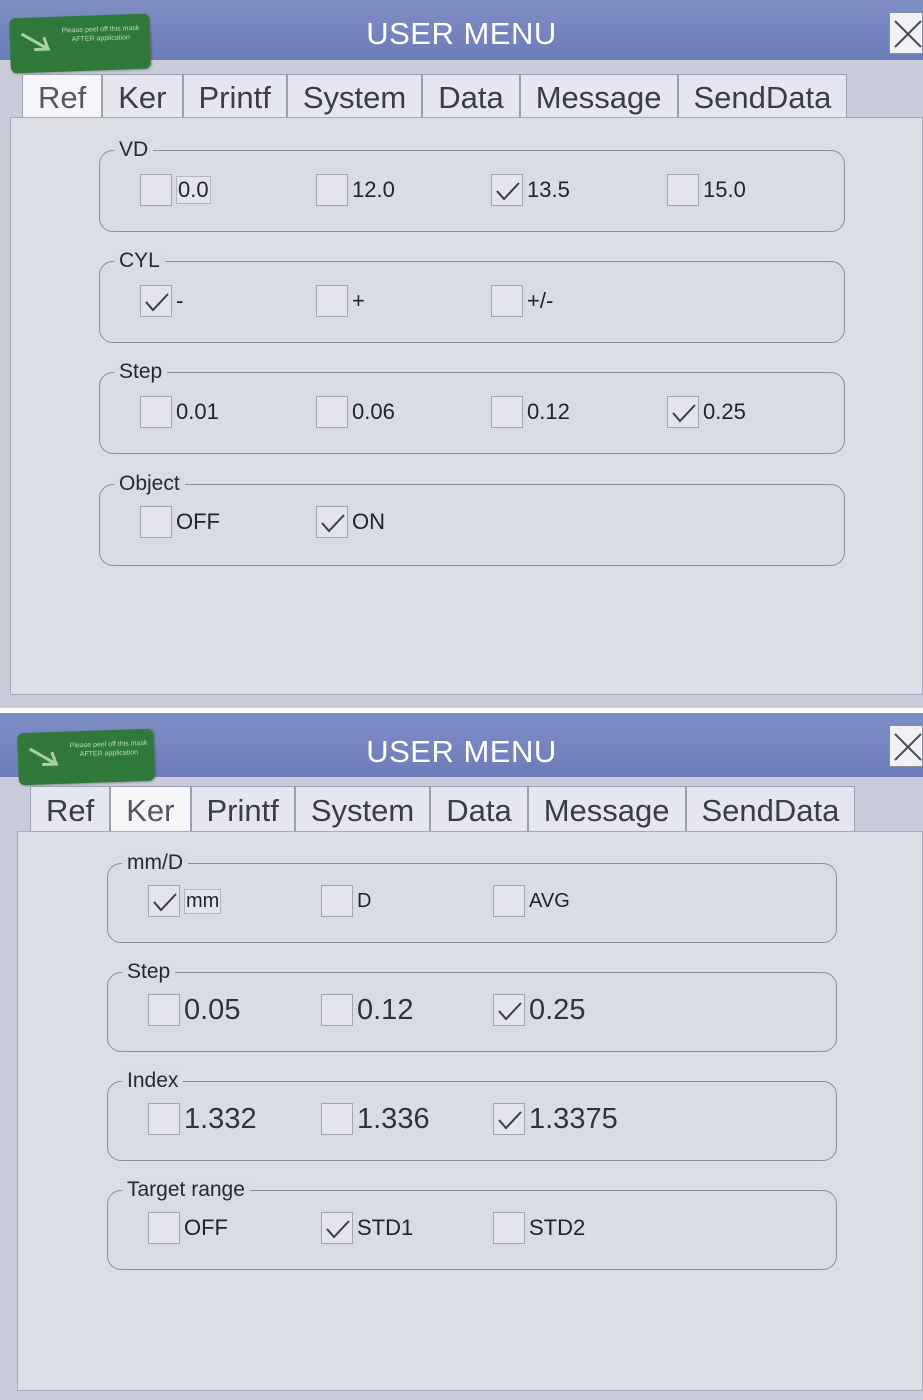 The image size is (923, 1400). Describe the element at coordinates (540, 300) in the screenshot. I see `option-label: +/-` at that location.